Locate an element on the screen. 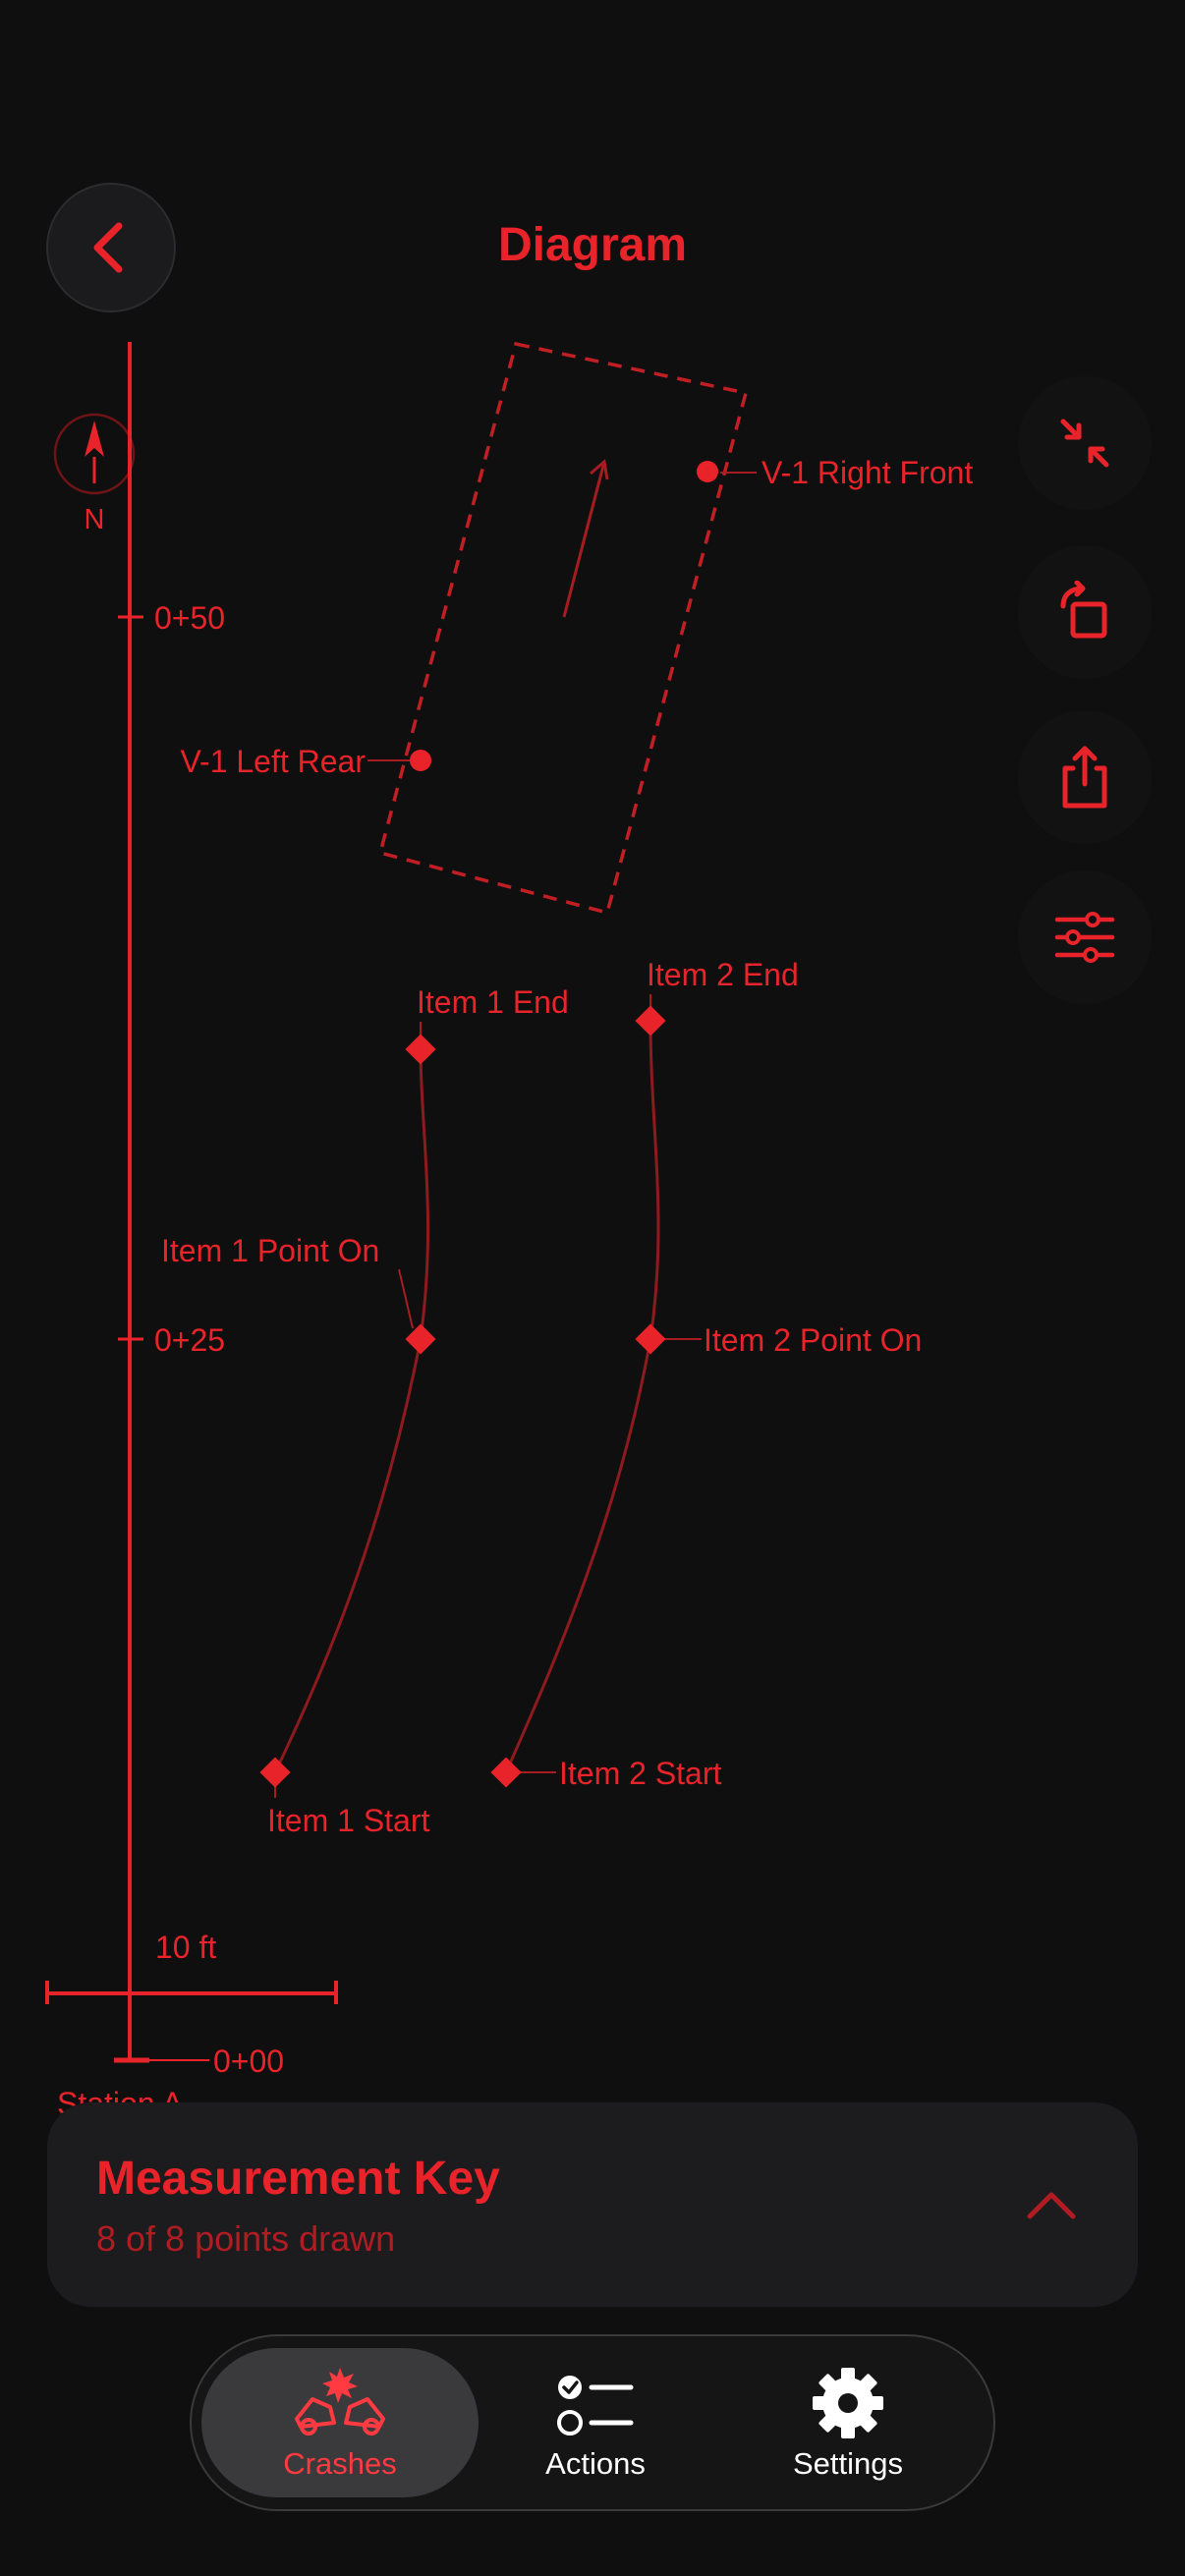 This screenshot has height=2576, width=1185. measurement-key-panel: Measurement Key 8 of 8 points drawn is located at coordinates (592, 2204).